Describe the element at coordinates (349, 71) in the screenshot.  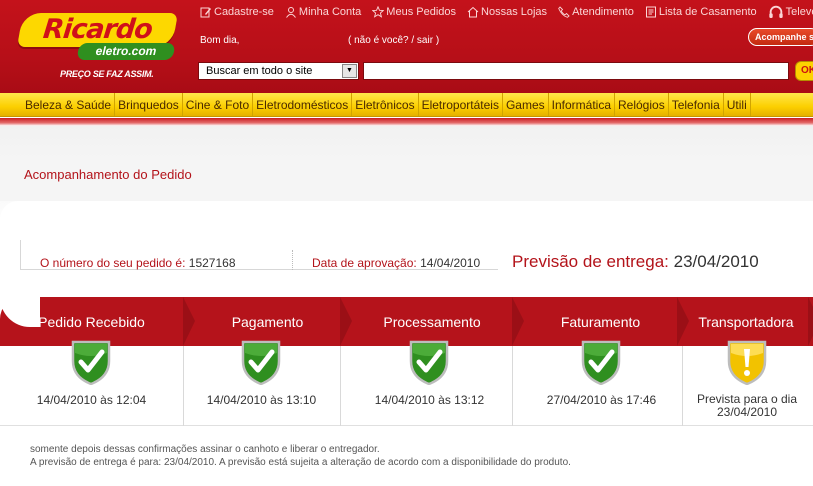
I see `dropdown-arrow-icon: ▼` at that location.